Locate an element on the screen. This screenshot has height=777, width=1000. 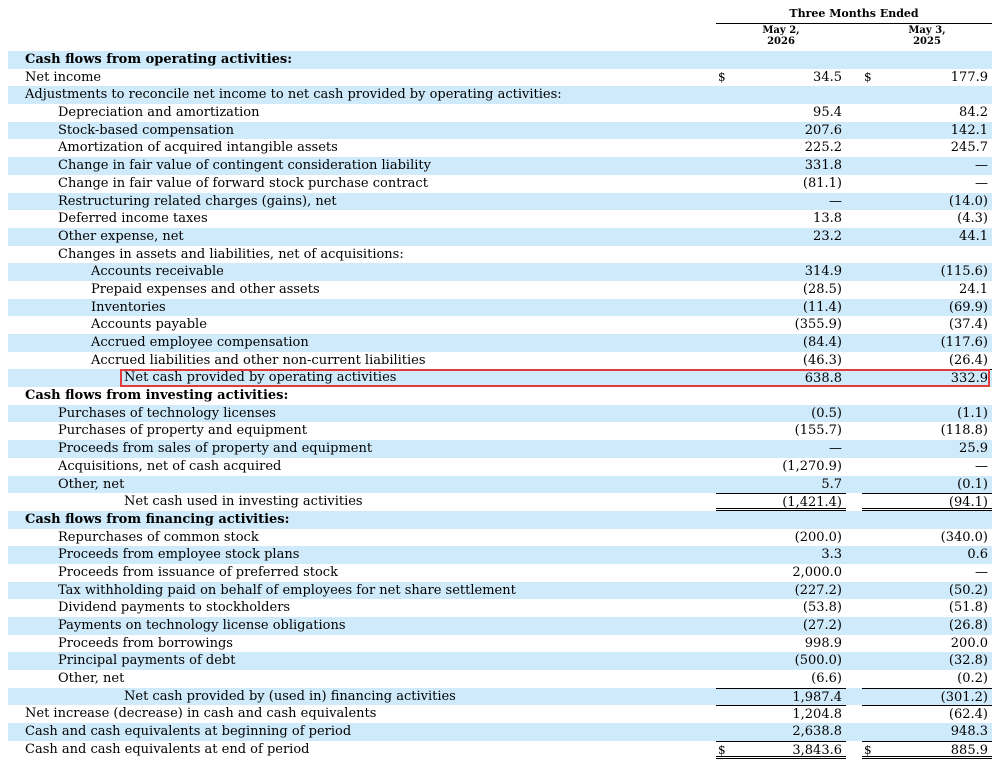
value-text: (1.1) is located at coordinates (972, 413).